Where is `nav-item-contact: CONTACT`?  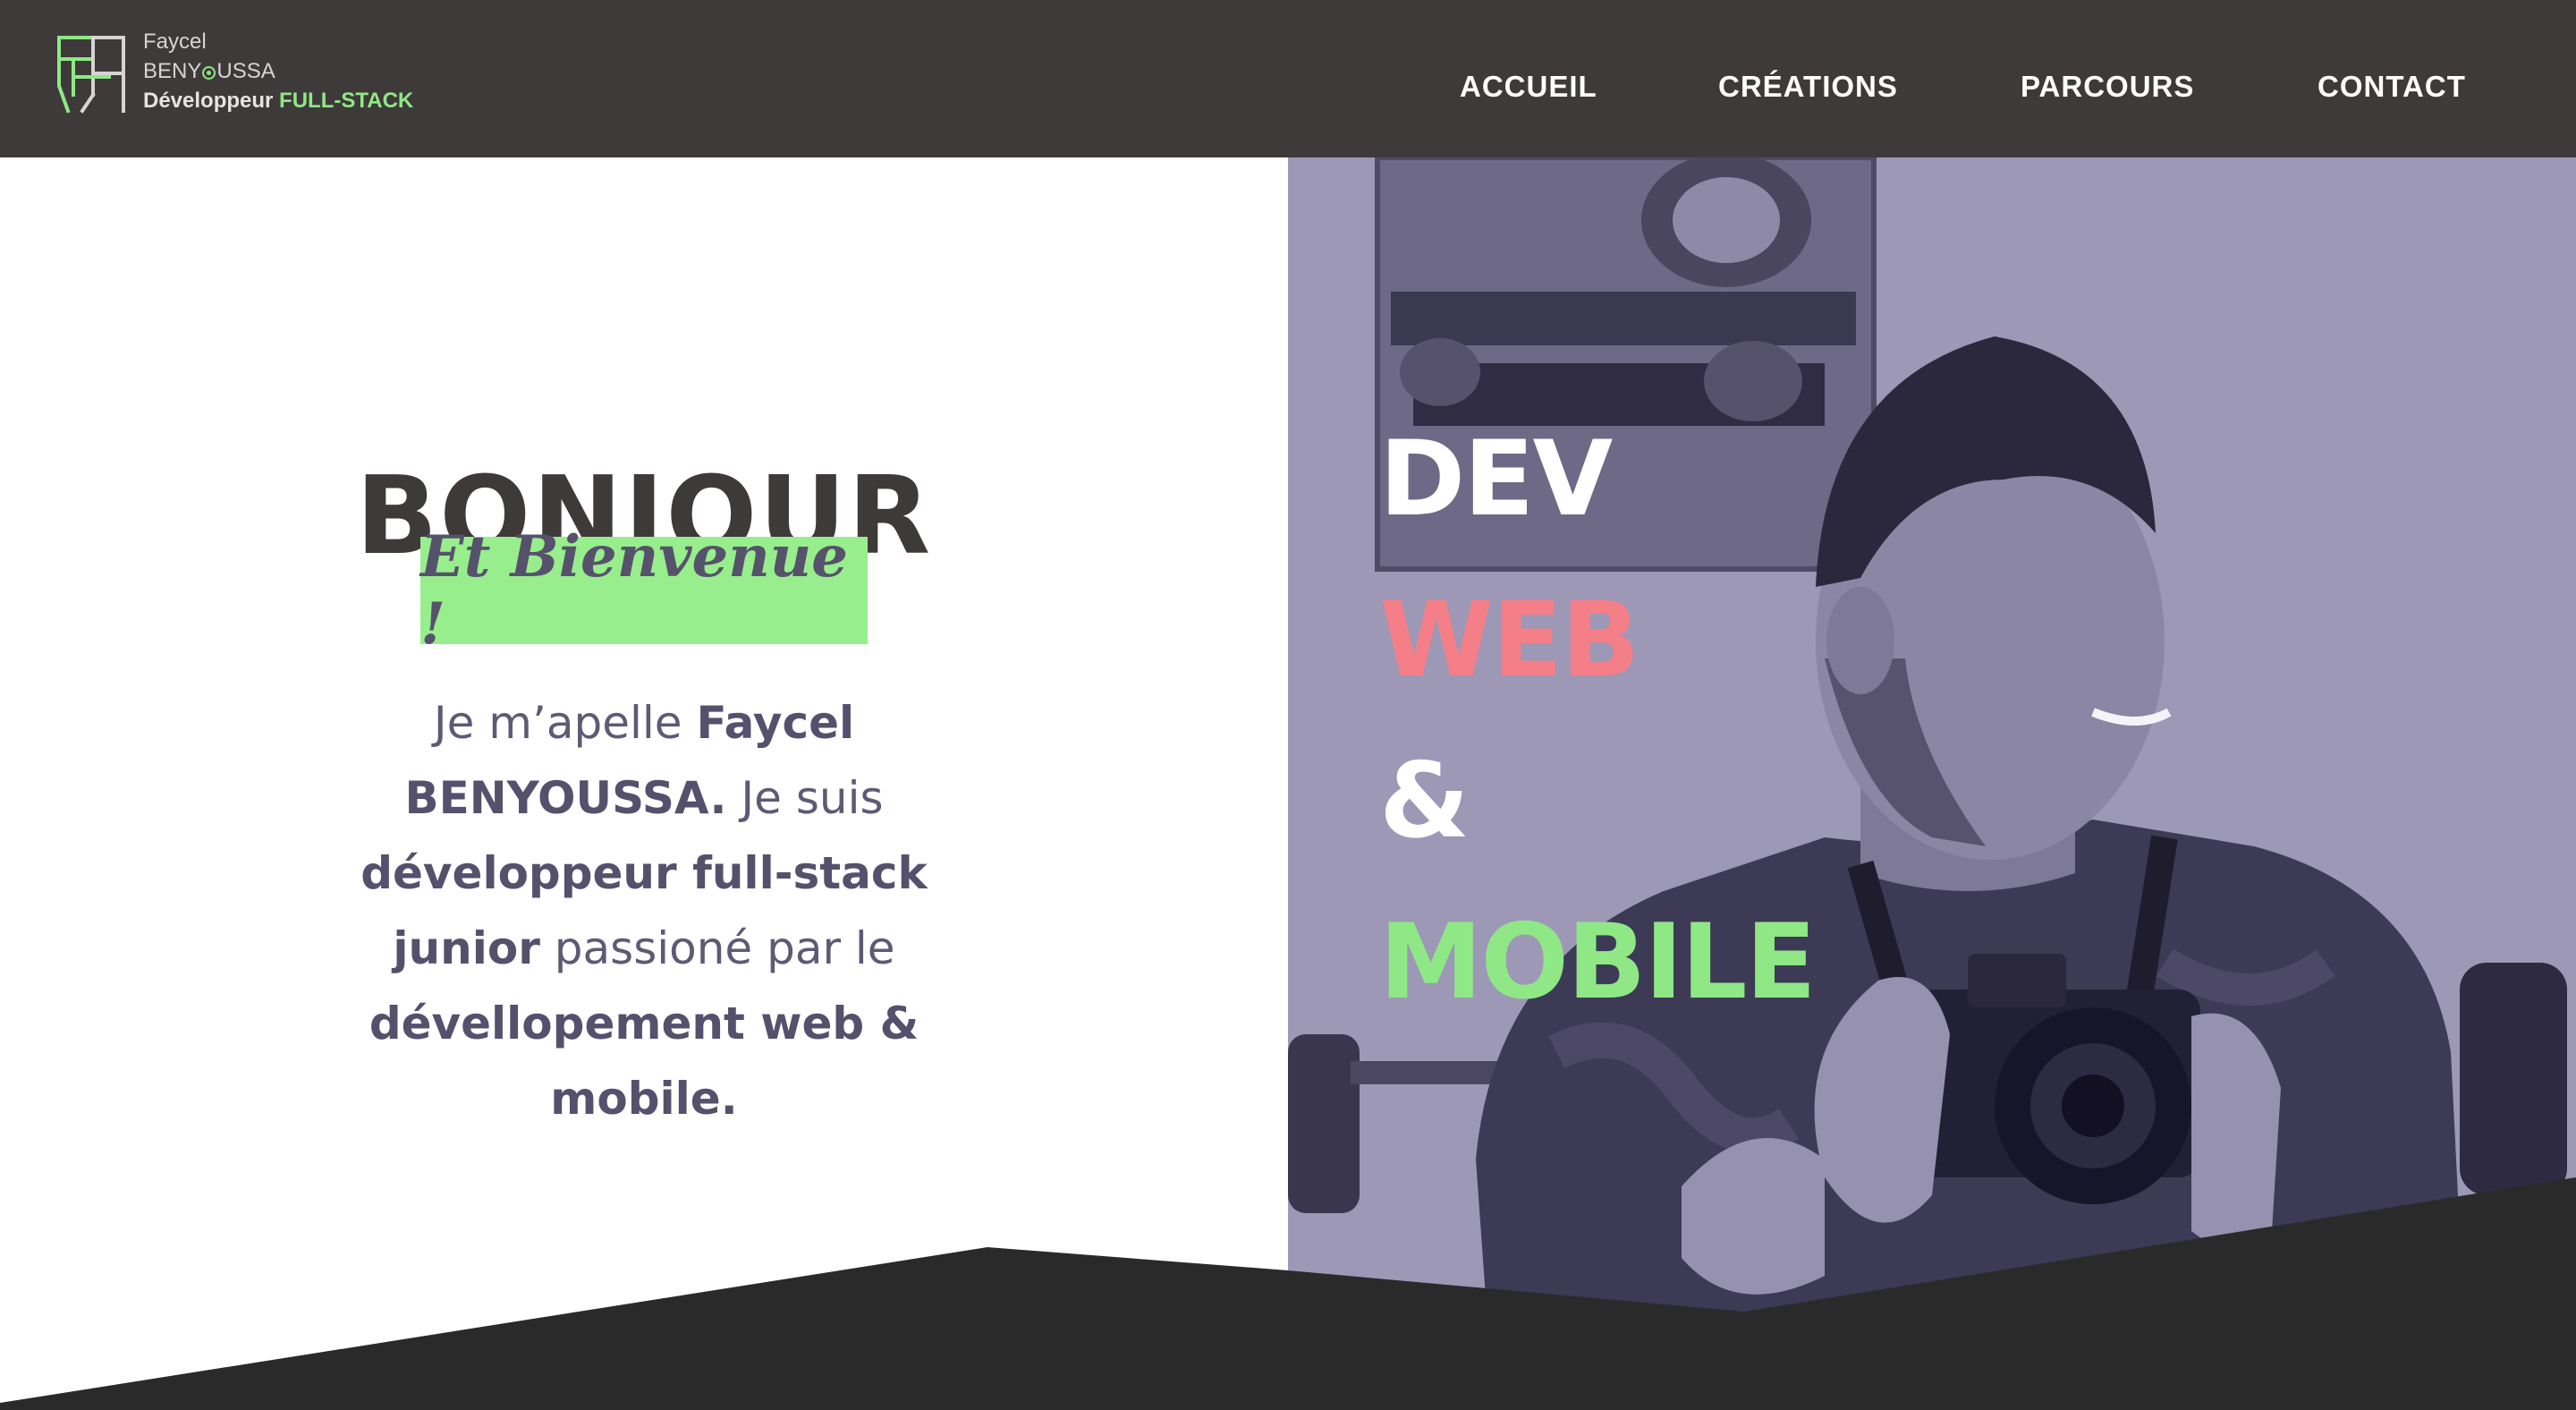 nav-item-contact: CONTACT is located at coordinates (2392, 87).